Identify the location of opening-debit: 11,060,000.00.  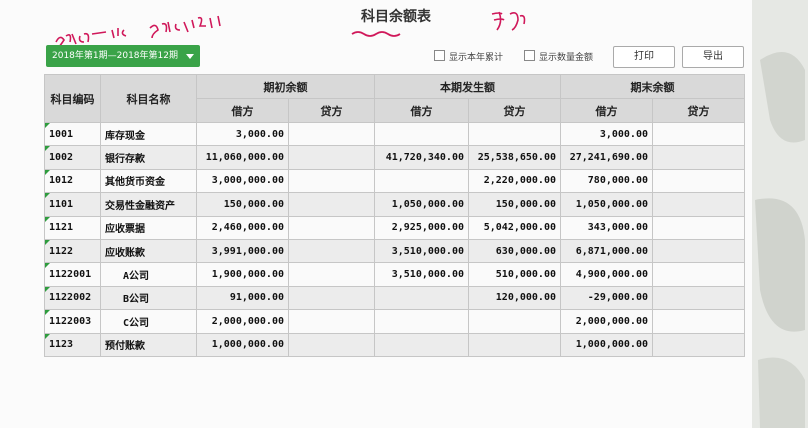
(242, 157).